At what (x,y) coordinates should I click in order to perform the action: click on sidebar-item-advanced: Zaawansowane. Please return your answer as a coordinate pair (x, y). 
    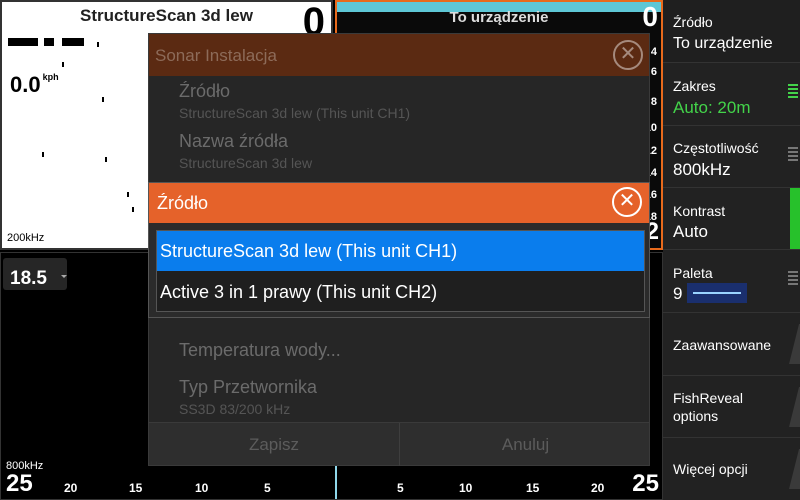
    Looking at the image, I should click on (731, 344).